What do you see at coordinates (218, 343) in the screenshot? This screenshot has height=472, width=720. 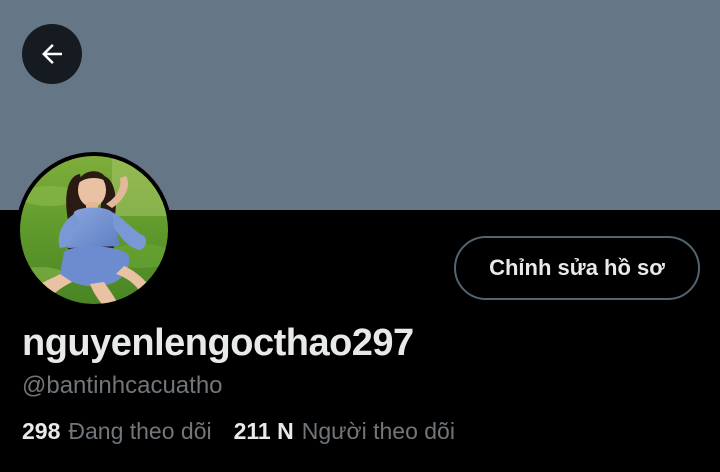 I see `display-name: nguyenlengocthao297` at bounding box center [218, 343].